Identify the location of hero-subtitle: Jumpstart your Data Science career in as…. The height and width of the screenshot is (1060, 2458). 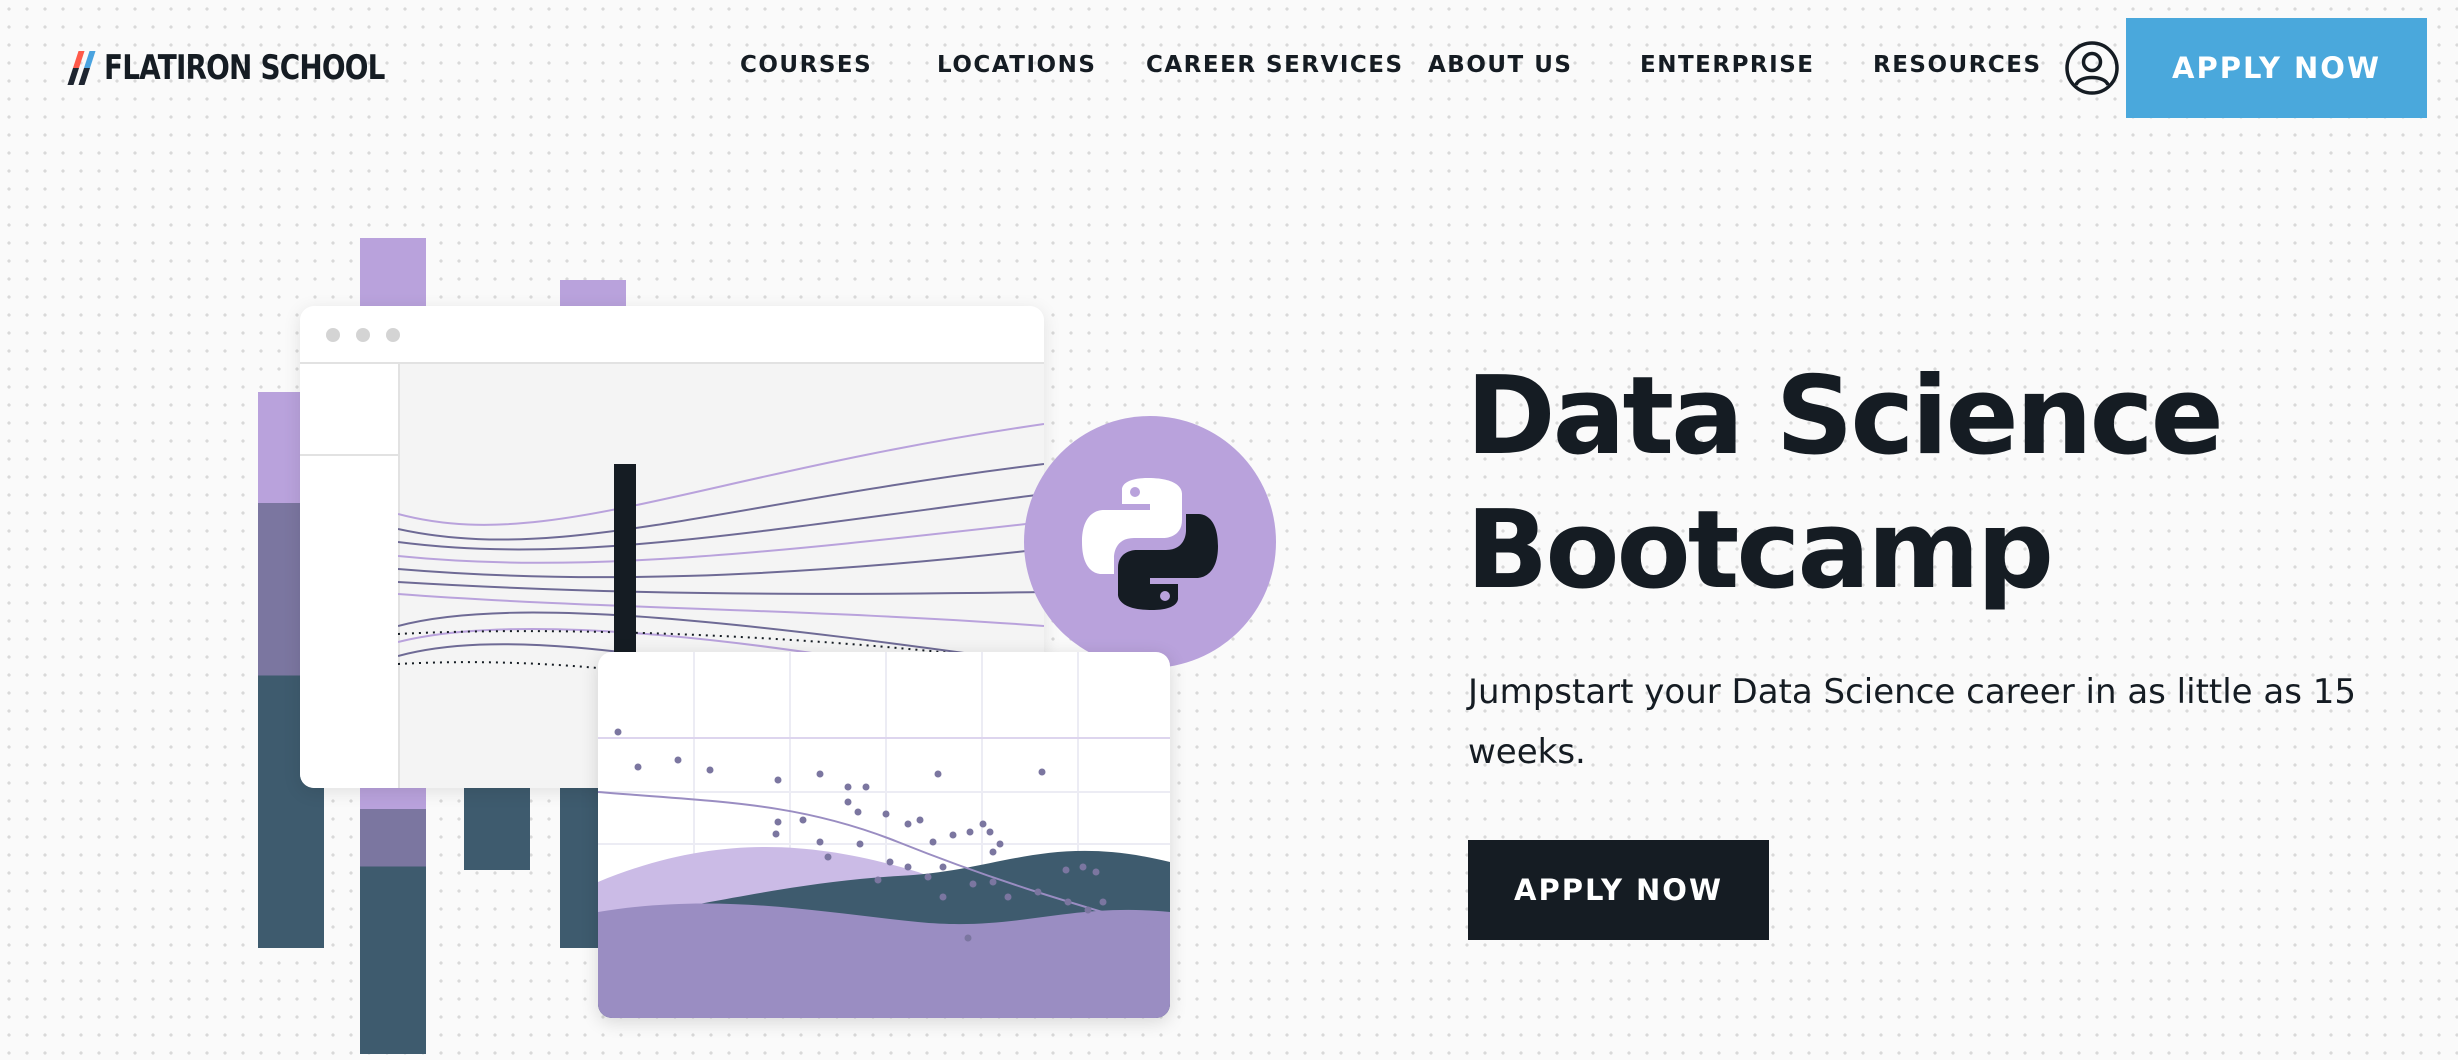
(1912, 722).